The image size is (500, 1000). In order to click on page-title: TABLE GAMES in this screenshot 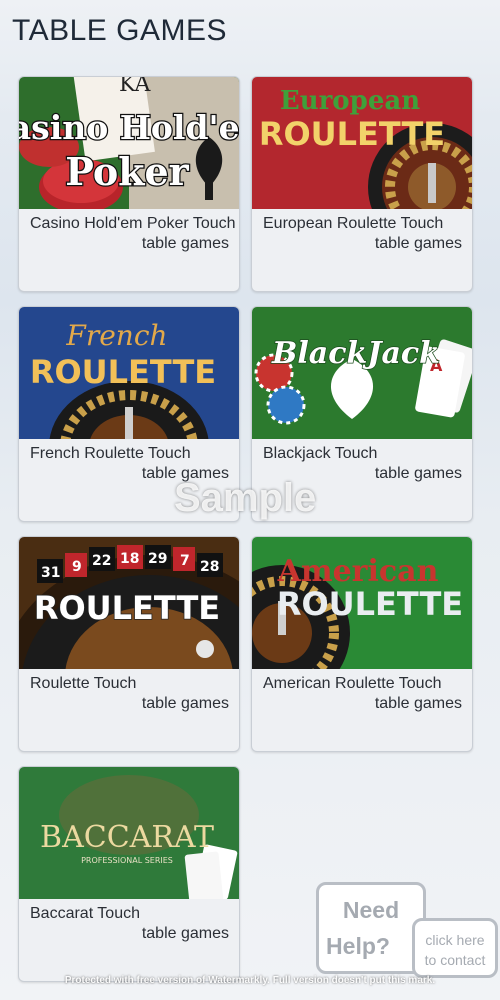, I will do `click(120, 30)`.